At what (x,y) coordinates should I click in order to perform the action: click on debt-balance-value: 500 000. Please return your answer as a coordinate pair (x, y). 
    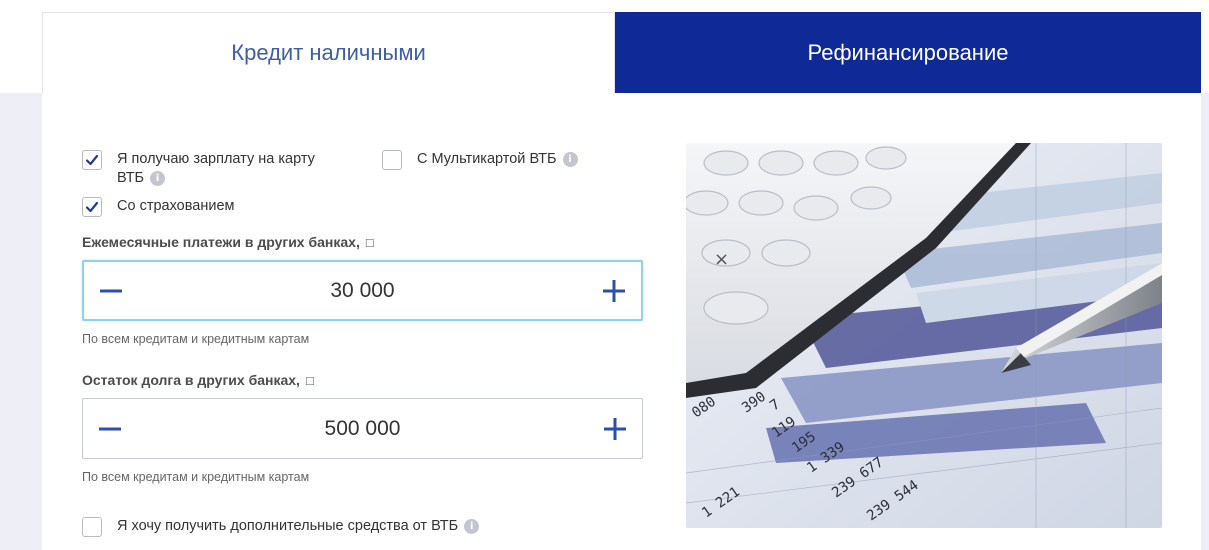
    Looking at the image, I should click on (362, 429).